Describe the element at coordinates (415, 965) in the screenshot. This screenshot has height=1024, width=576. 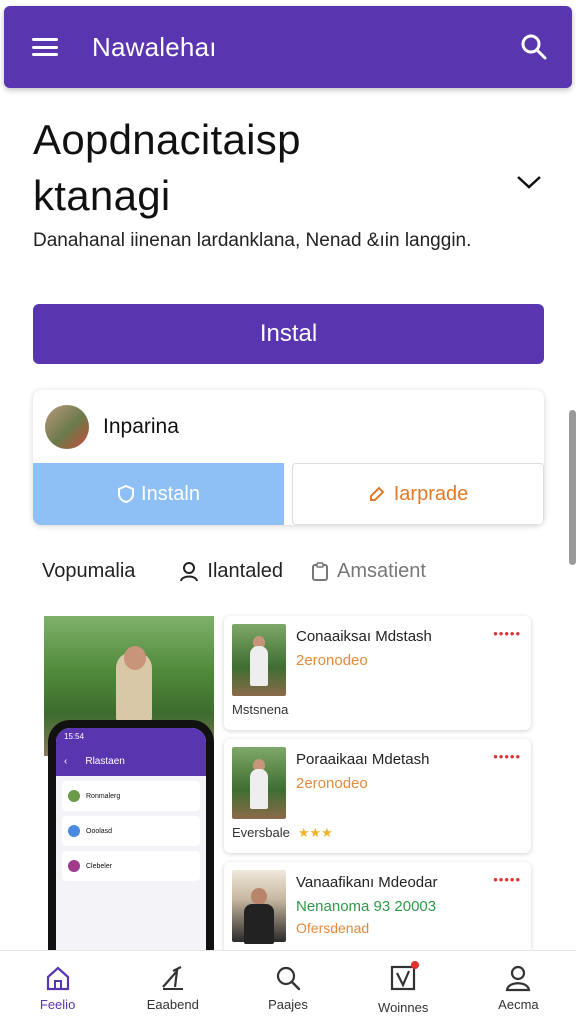
I see `notification-badge` at that location.